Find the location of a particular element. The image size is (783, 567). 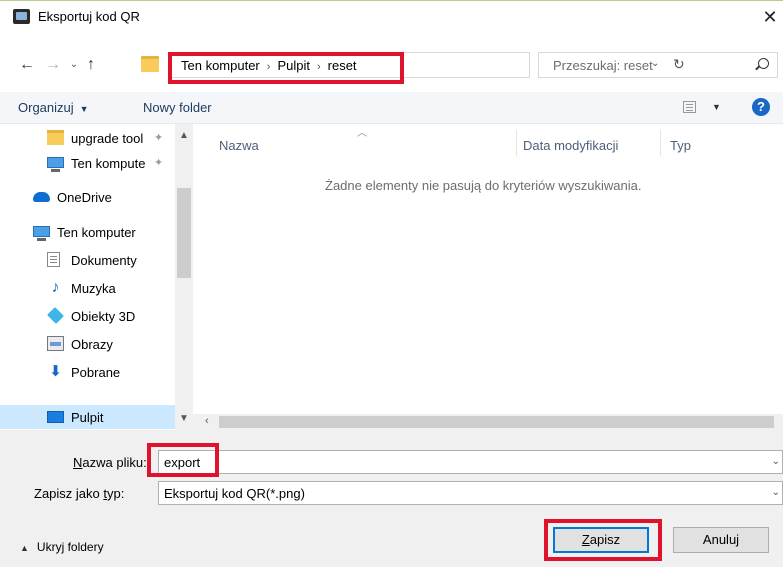

nav-item-label: Obrazy is located at coordinates (92, 344).